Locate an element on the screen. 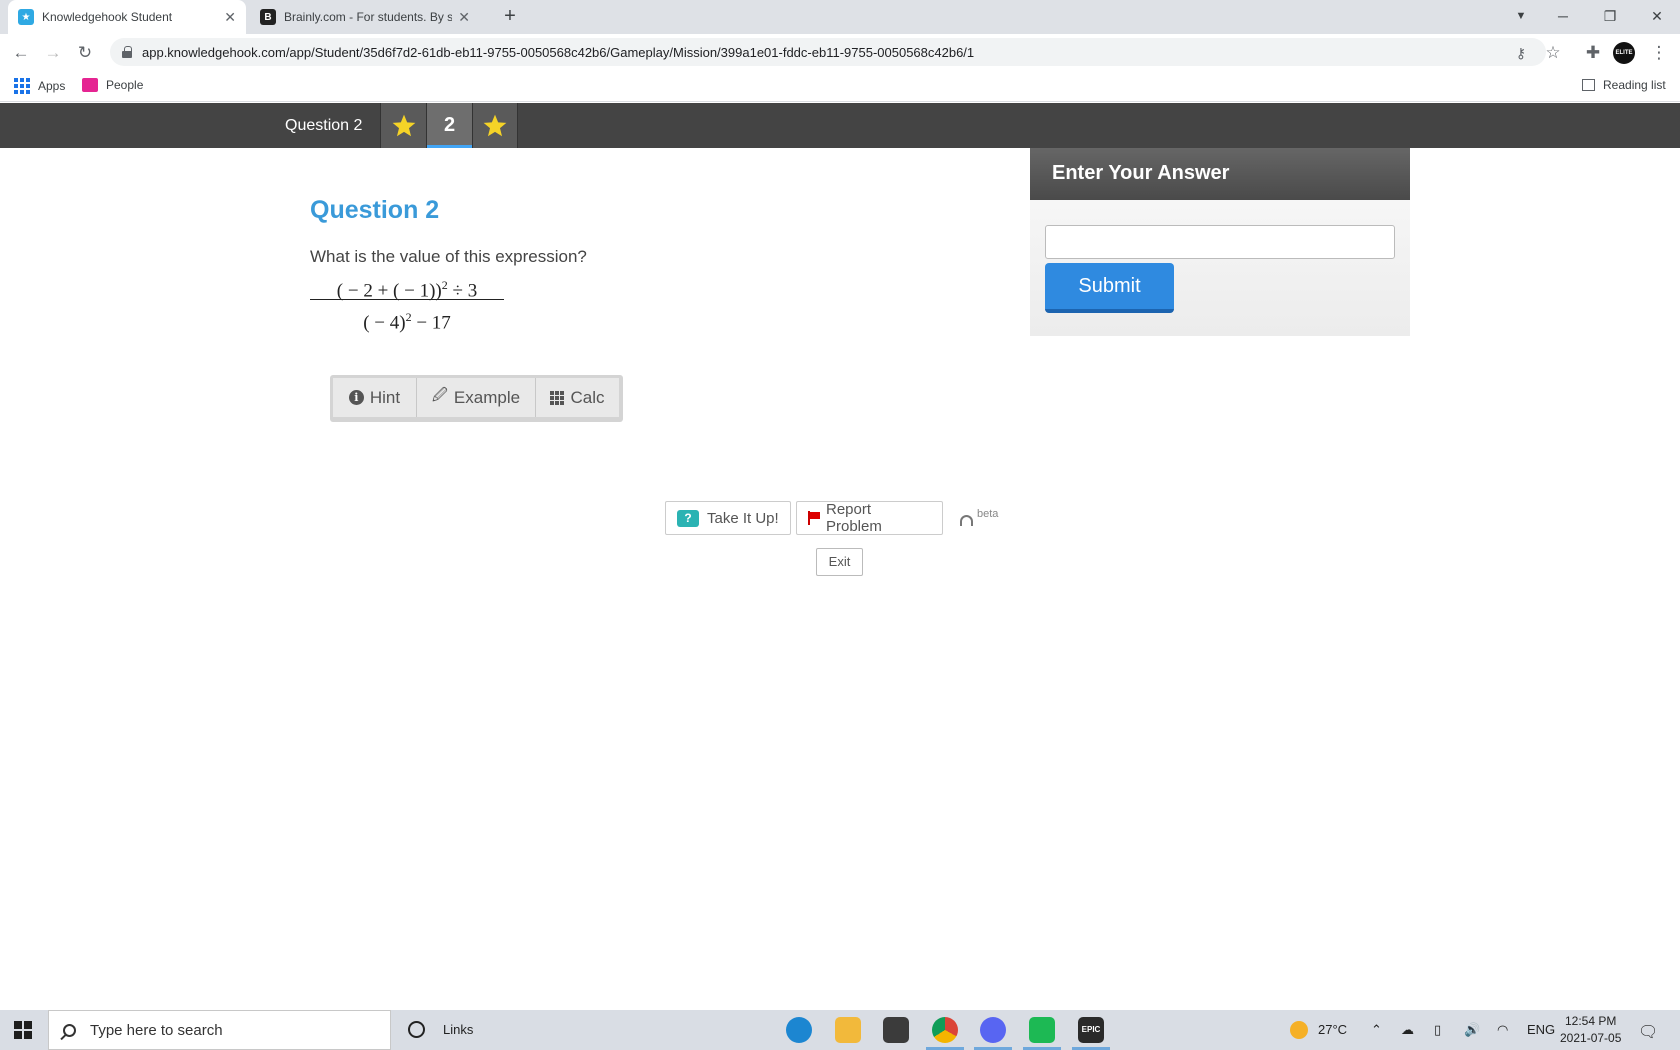  windows-start-icon is located at coordinates (23, 1030).